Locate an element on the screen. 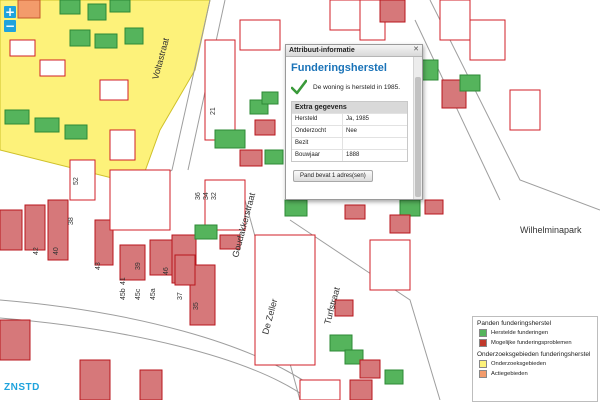 The height and width of the screenshot is (402, 600). attr-key: Hersteld is located at coordinates (306, 119).